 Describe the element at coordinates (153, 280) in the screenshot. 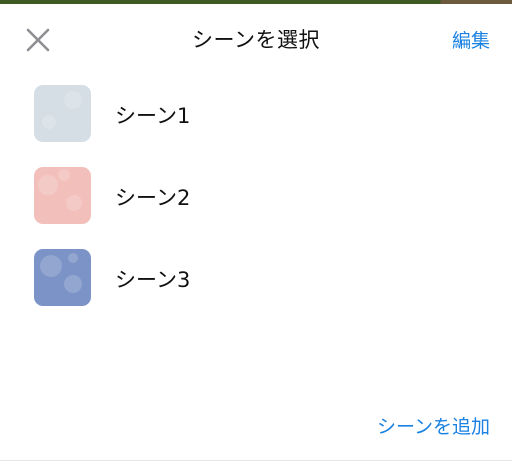

I see `scene-label: シーン3` at that location.